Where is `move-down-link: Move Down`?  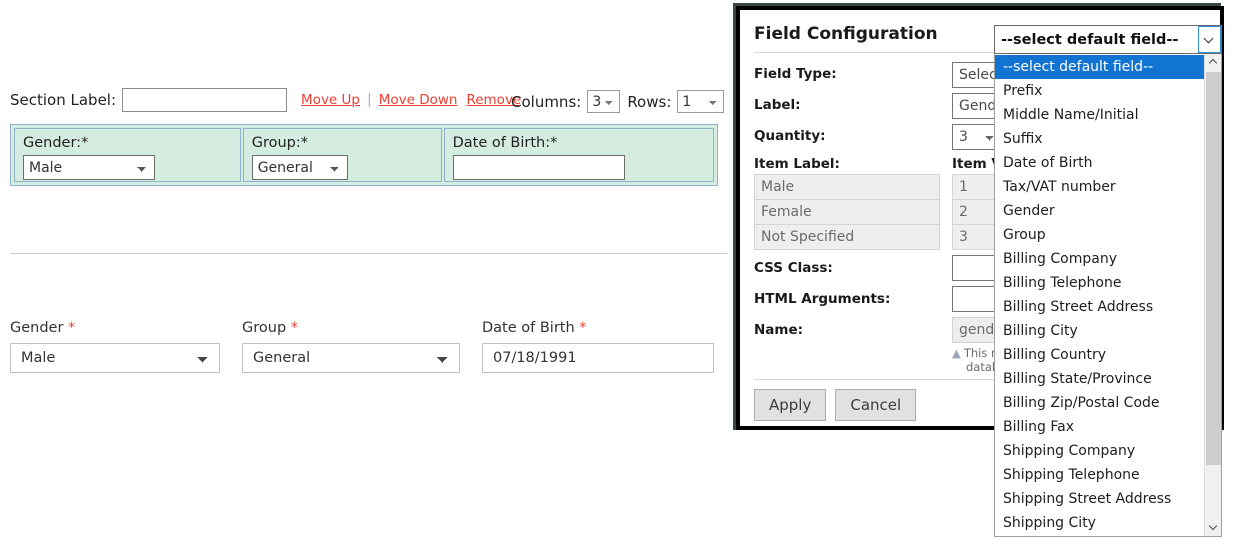 move-down-link: Move Down is located at coordinates (418, 100).